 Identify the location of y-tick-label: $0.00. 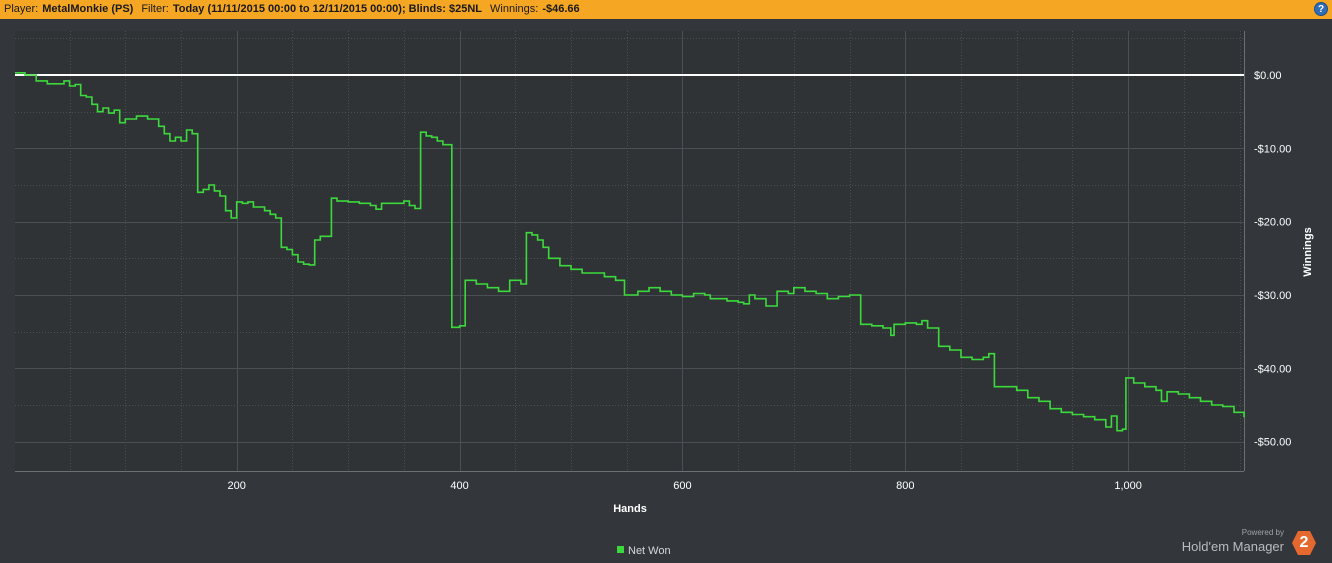
(1268, 76).